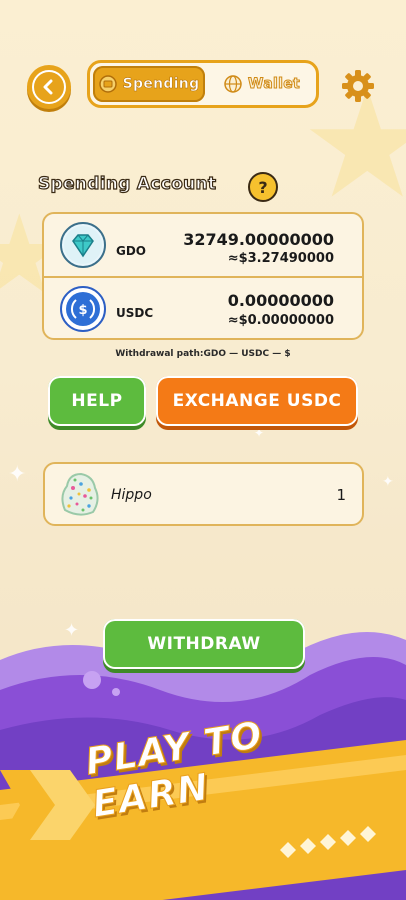 This screenshot has height=900, width=406. I want to click on spending-coin-icon, so click(107, 84).